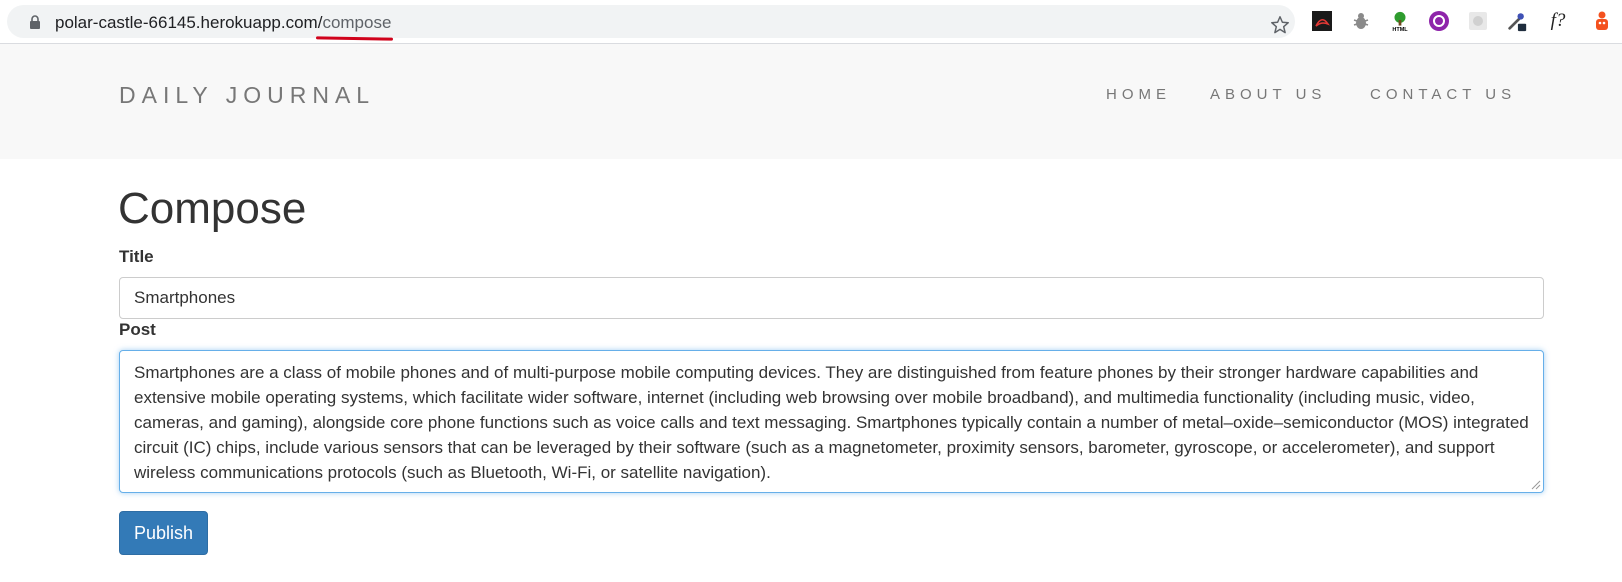 This screenshot has height=582, width=1622. Describe the element at coordinates (1535, 484) in the screenshot. I see `resize-handle-icon` at that location.